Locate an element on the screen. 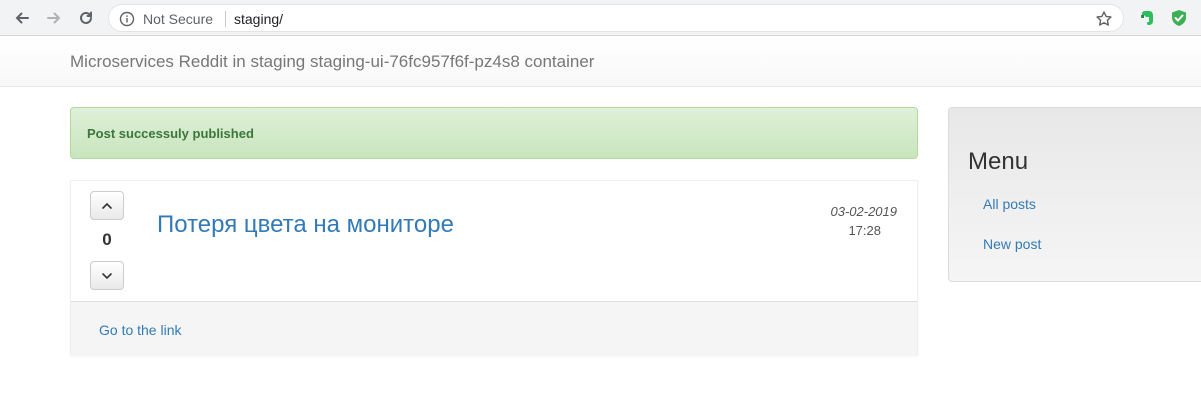 This screenshot has width=1201, height=419. sidebar-menu: Menu All posts New post is located at coordinates (1074, 194).